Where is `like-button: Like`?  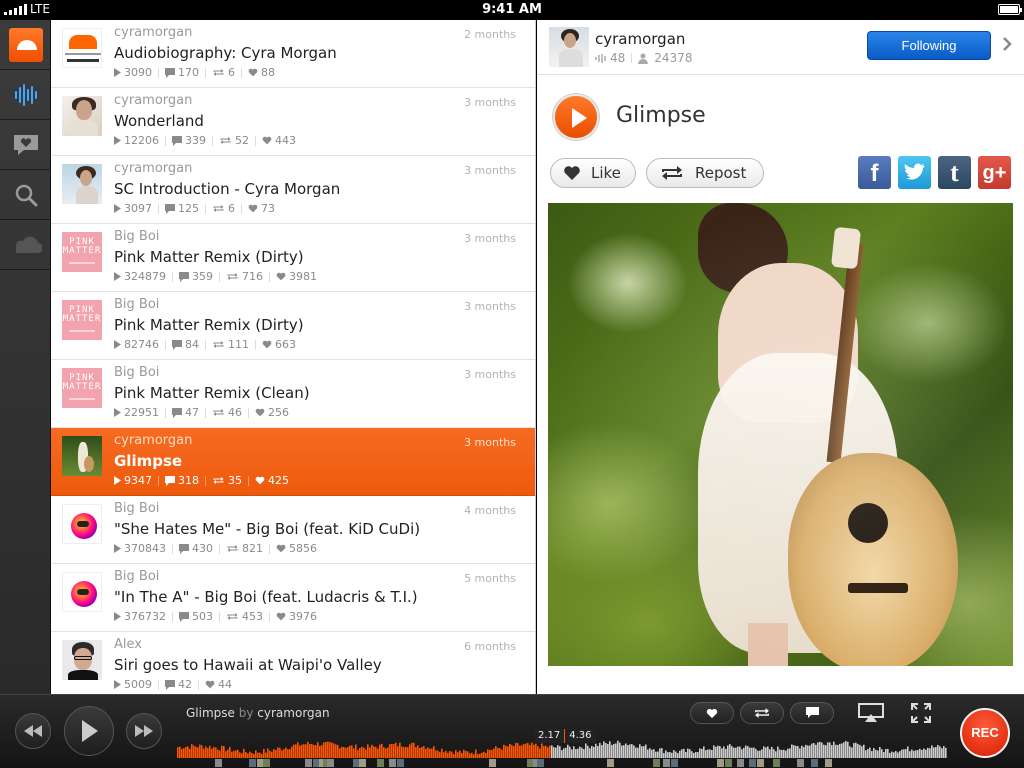 like-button: Like is located at coordinates (593, 173).